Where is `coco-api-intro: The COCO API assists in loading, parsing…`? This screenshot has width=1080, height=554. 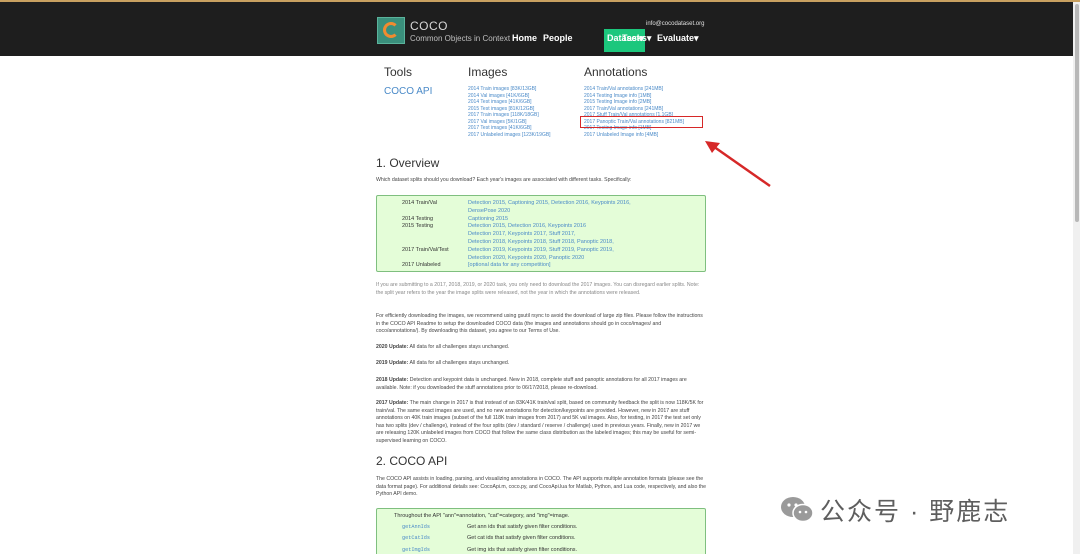 coco-api-intro: The COCO API assists in loading, parsing… is located at coordinates (541, 486).